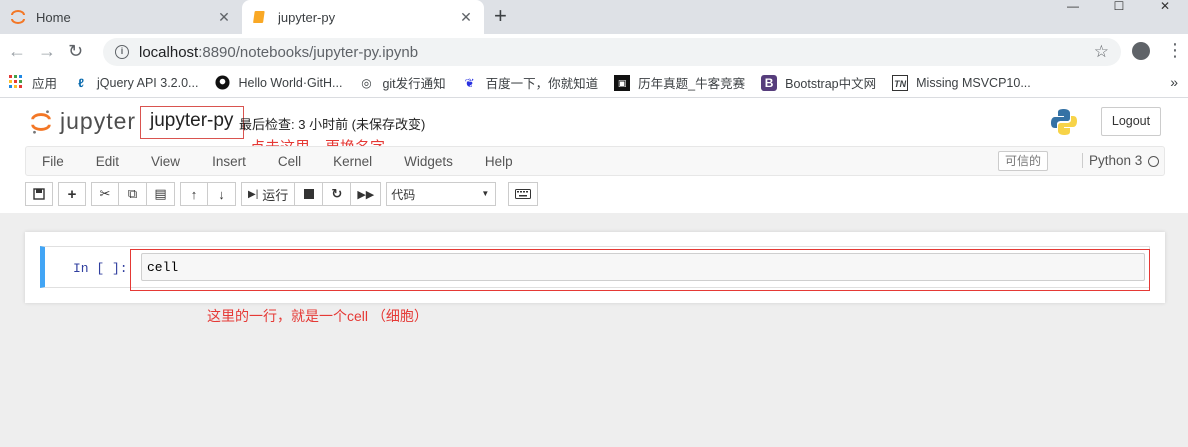  What do you see at coordinates (640, 270) in the screenshot?
I see `cell-highlight-box` at bounding box center [640, 270].